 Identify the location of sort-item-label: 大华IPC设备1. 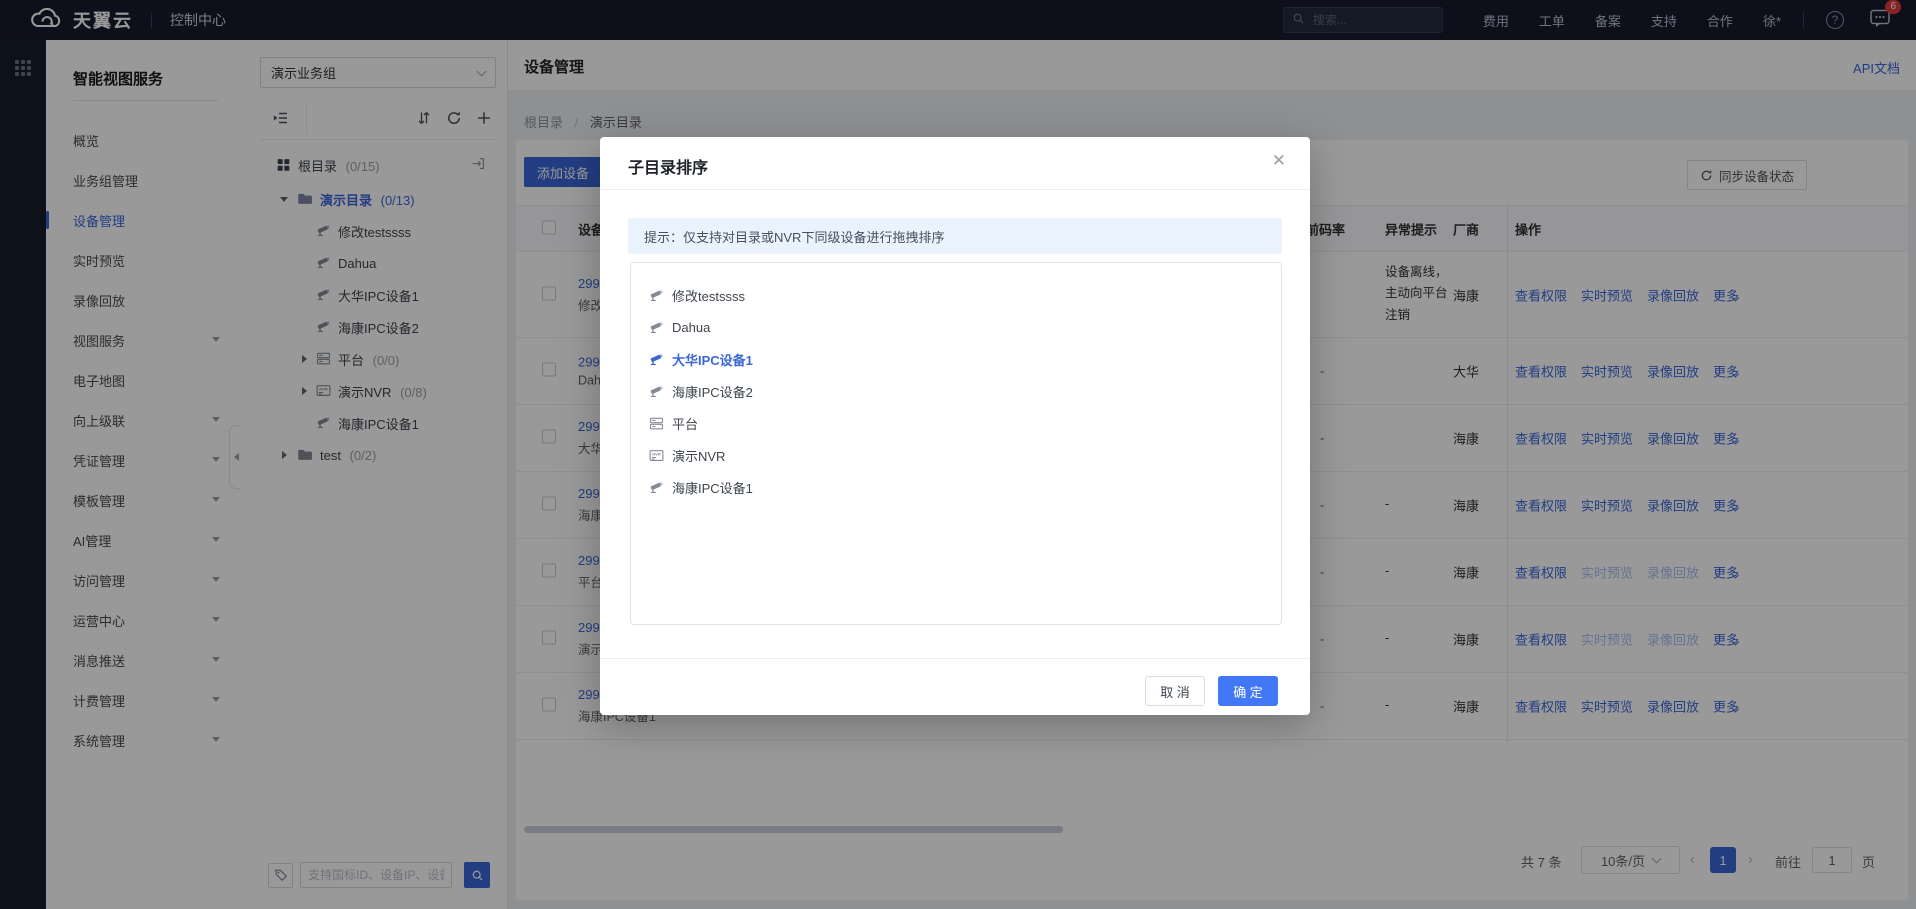
(712, 360).